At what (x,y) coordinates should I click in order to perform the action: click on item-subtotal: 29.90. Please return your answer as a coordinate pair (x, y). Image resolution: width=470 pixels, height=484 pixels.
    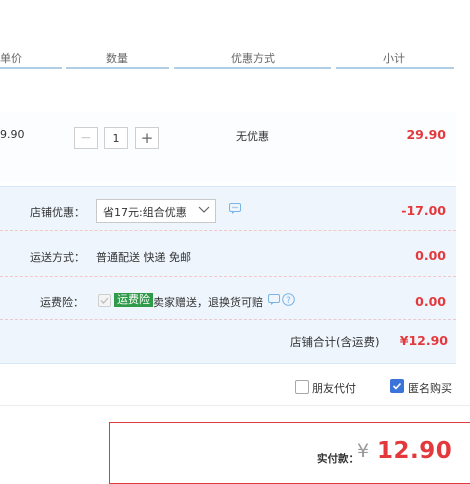
    Looking at the image, I should click on (426, 134).